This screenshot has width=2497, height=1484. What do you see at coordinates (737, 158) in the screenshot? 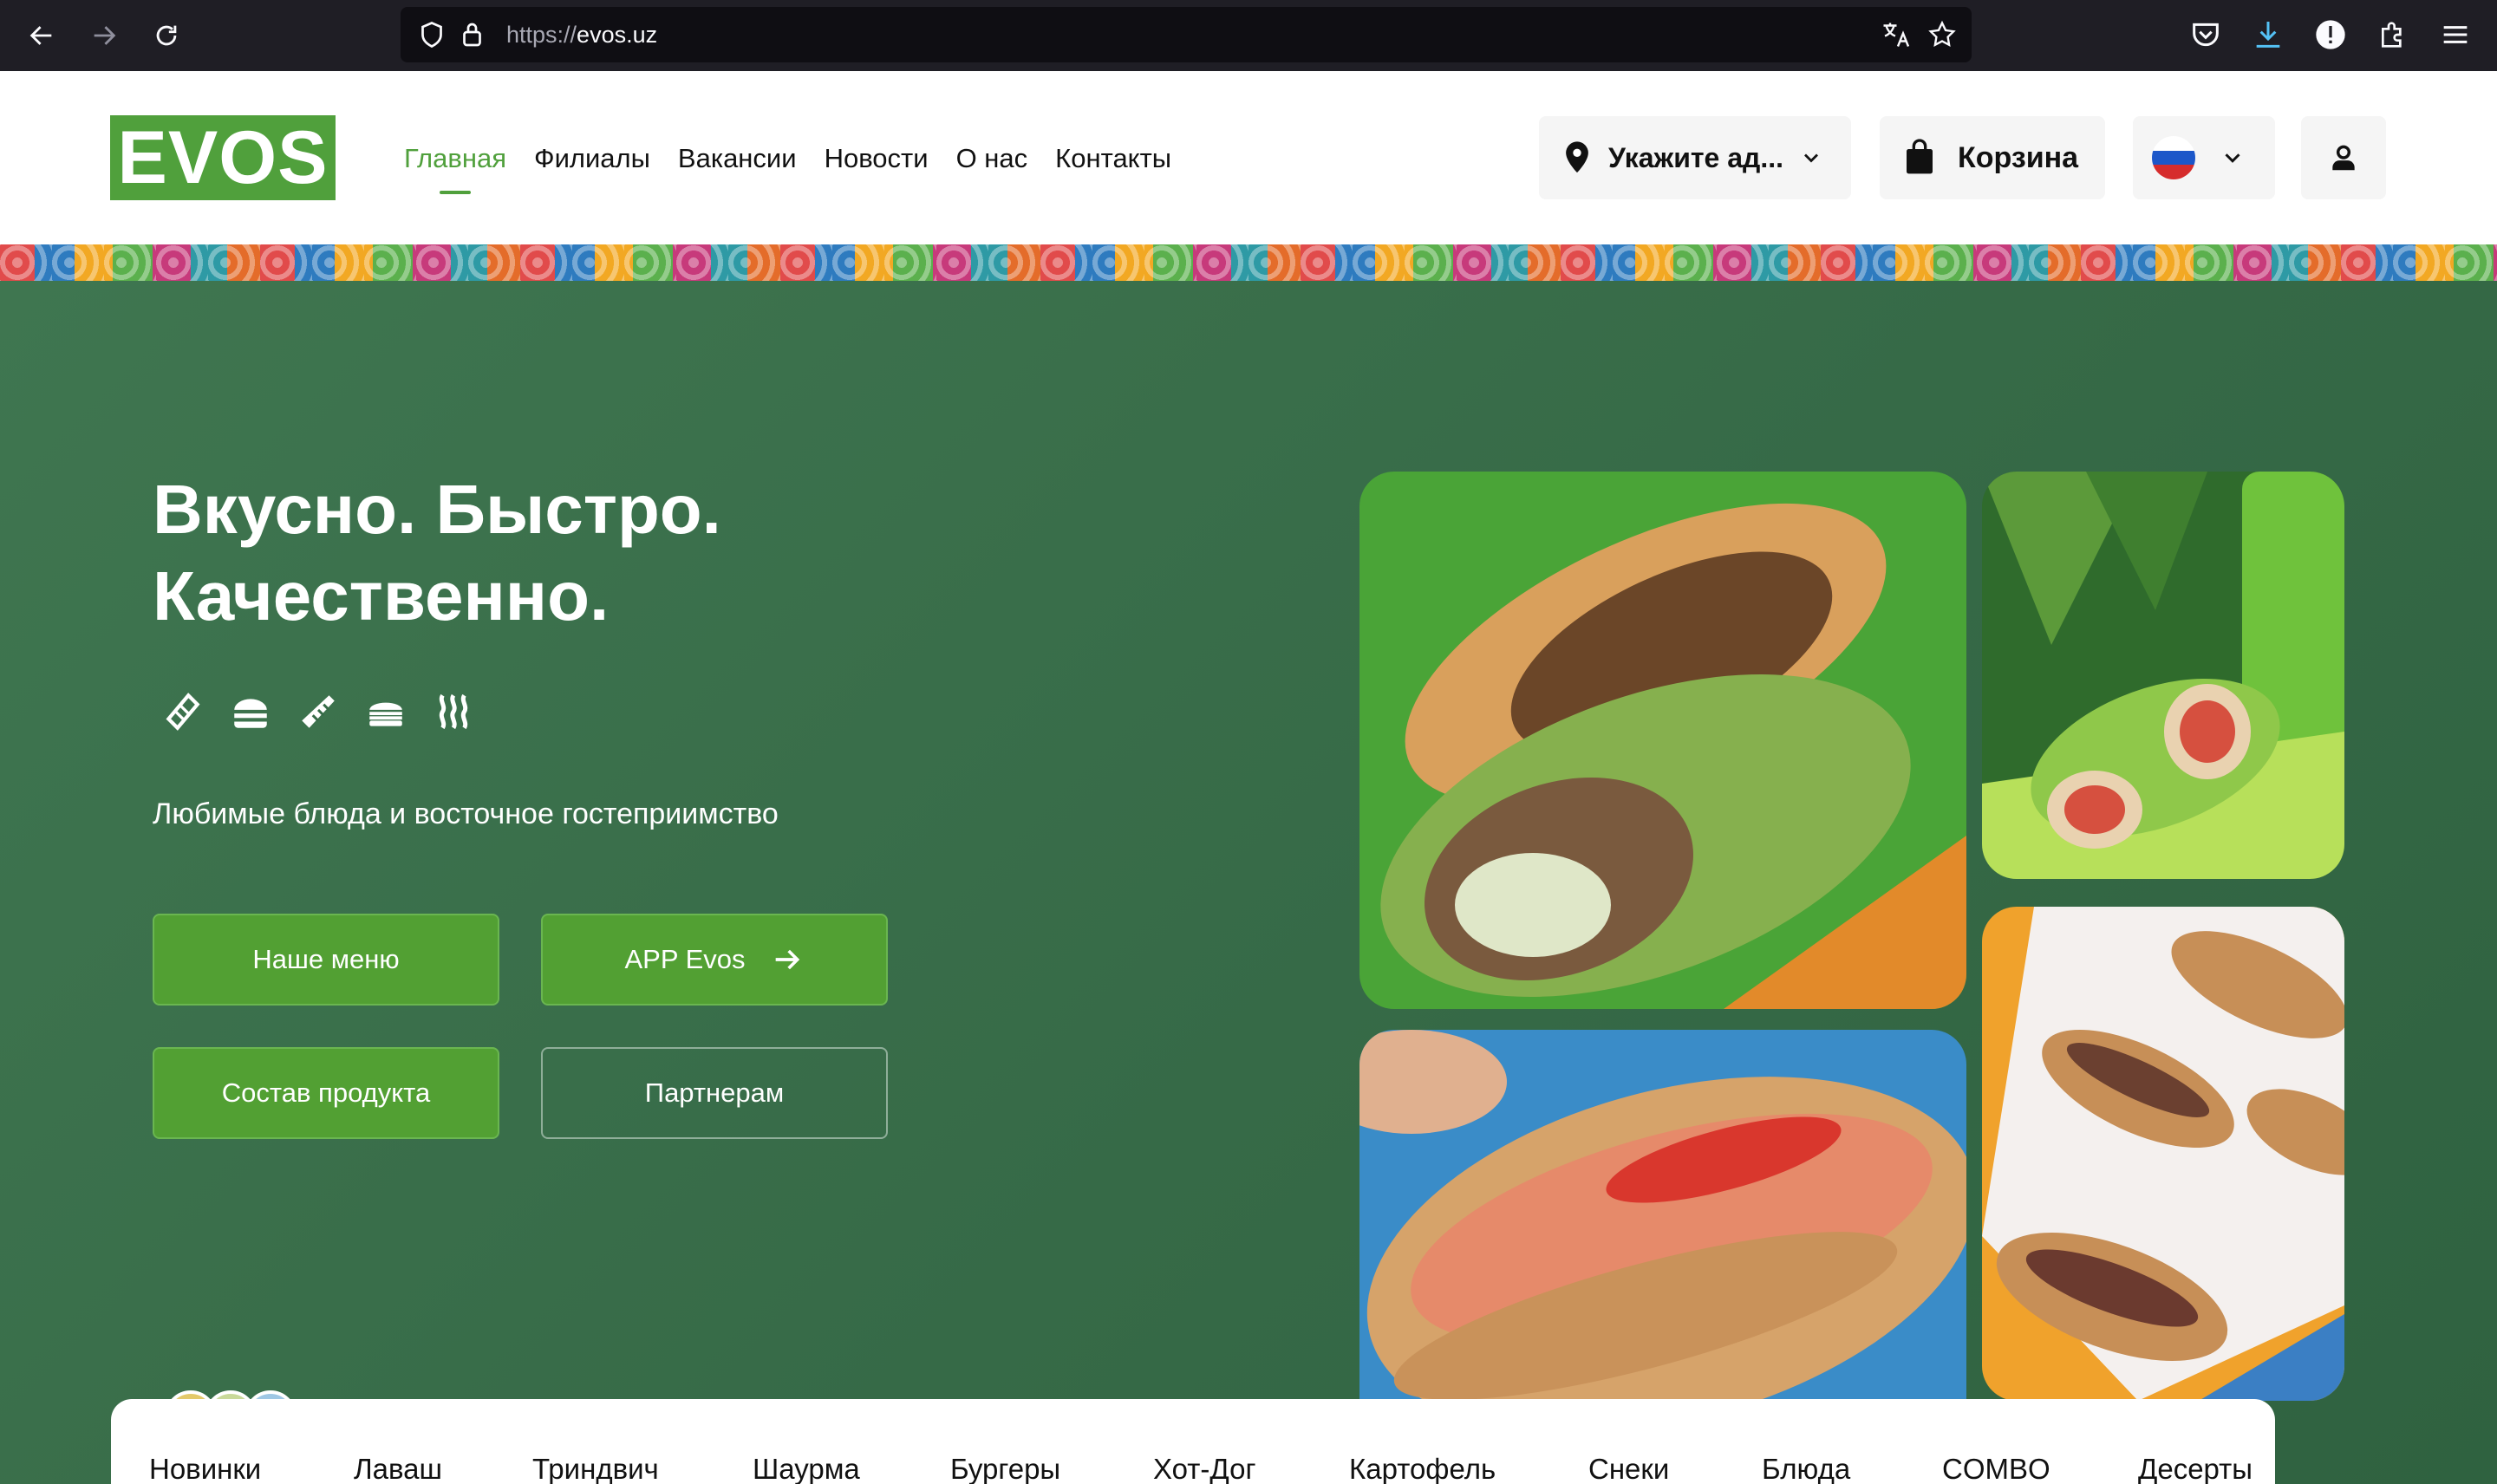
I see `nav-vacancies: Вакансии` at bounding box center [737, 158].